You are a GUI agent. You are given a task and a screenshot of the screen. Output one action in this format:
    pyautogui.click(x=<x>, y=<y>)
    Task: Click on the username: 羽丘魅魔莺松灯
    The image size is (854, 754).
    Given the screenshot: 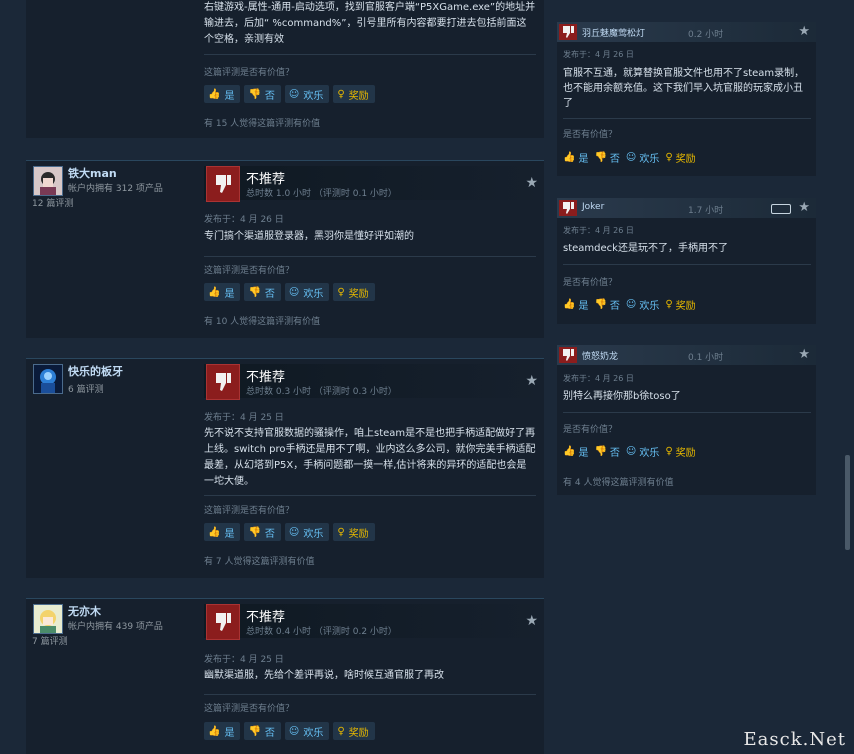 What is the action you would take?
    pyautogui.click(x=613, y=32)
    